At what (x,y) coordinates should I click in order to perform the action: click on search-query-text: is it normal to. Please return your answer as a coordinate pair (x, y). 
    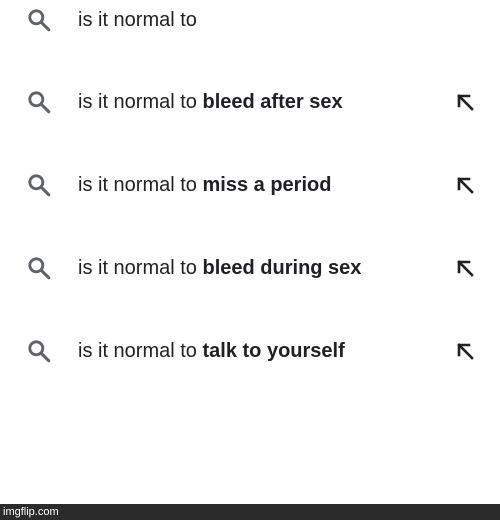
    Looking at the image, I should click on (137, 20).